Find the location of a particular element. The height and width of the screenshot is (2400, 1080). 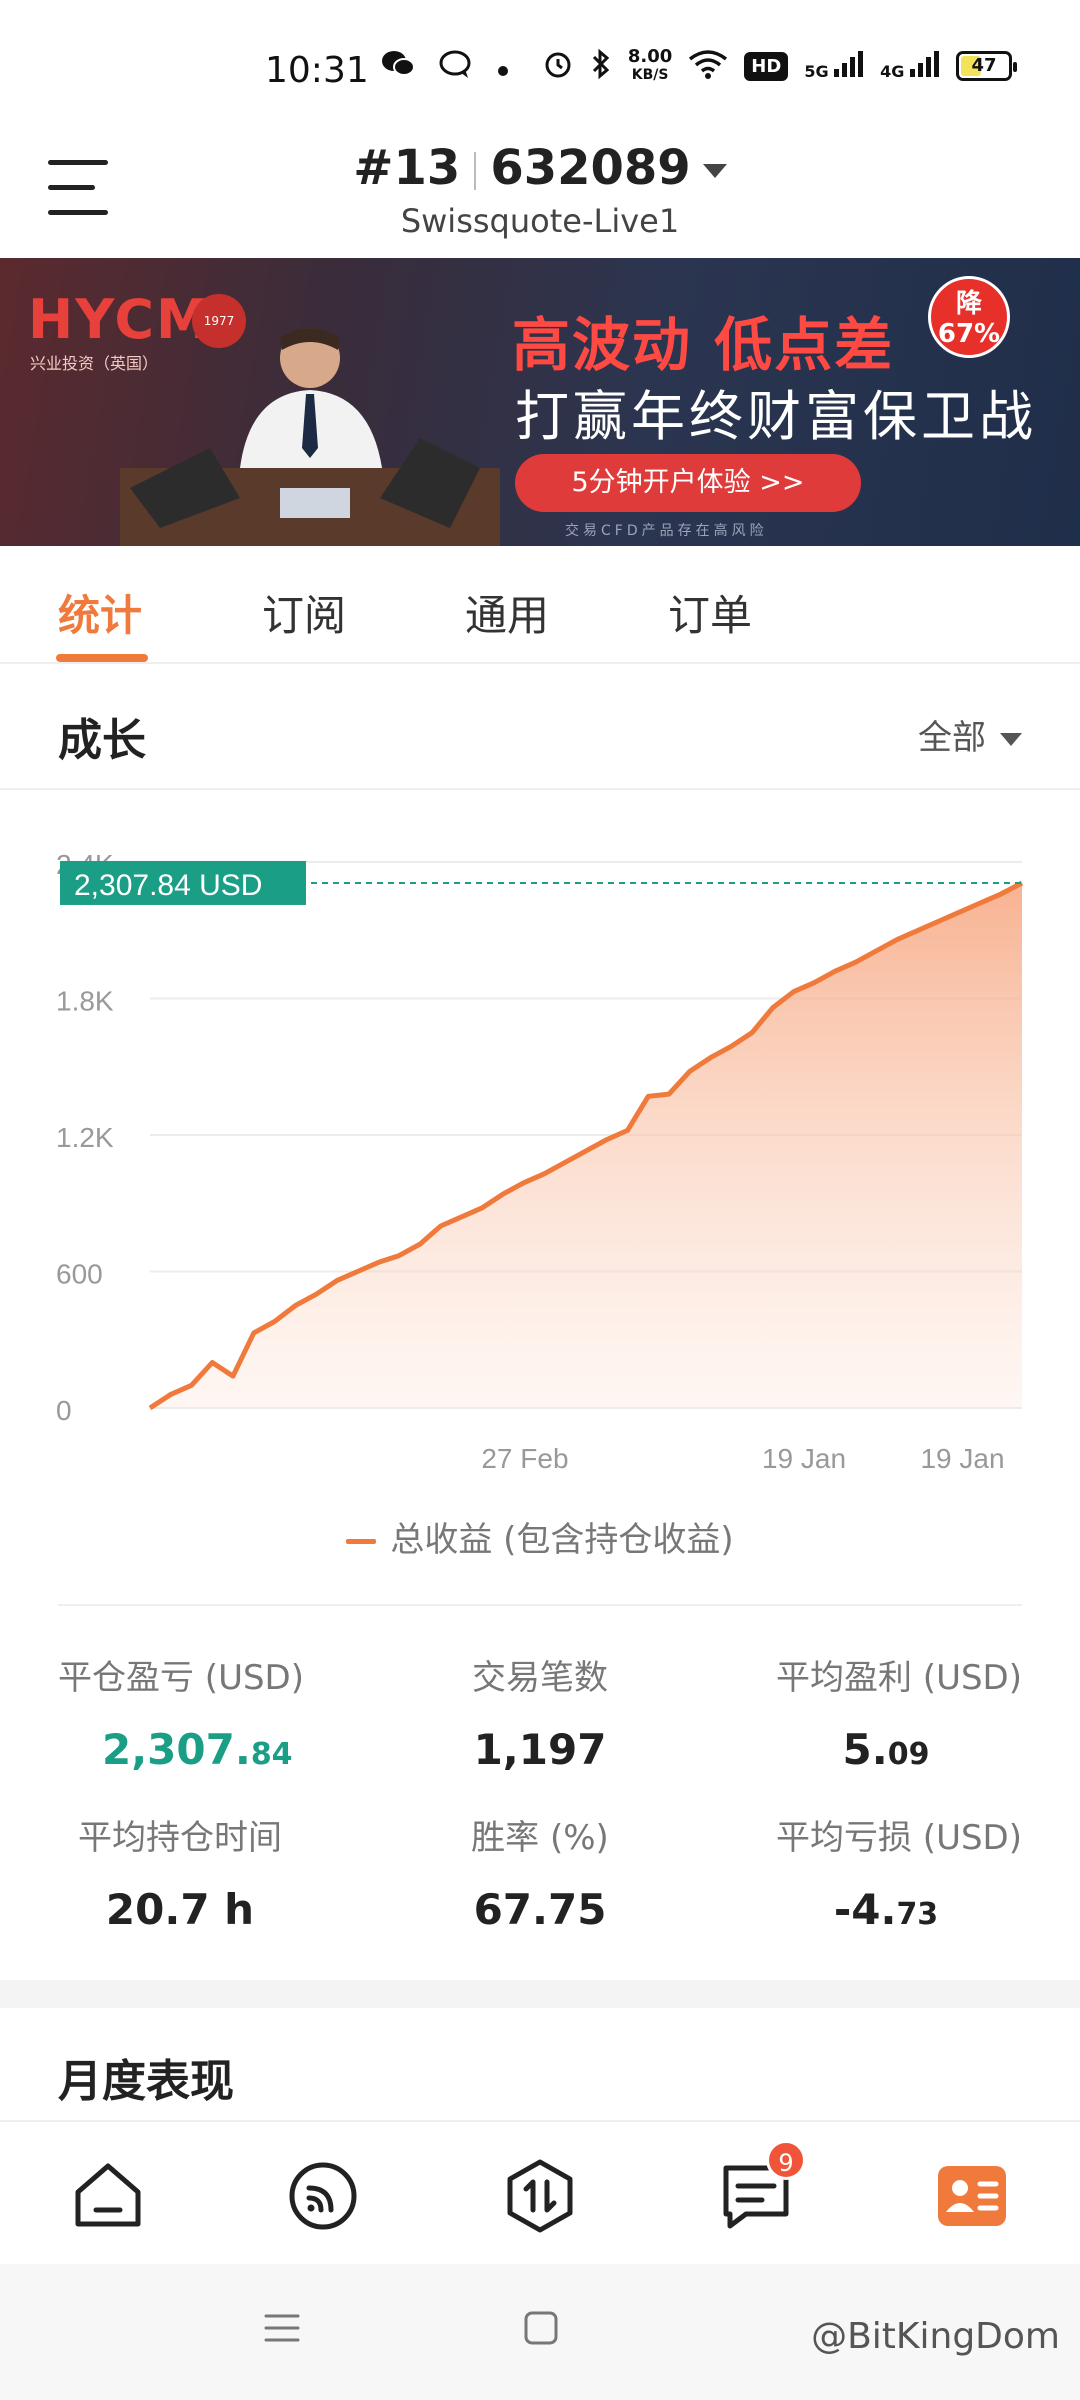

profile-icon is located at coordinates (972, 2196).